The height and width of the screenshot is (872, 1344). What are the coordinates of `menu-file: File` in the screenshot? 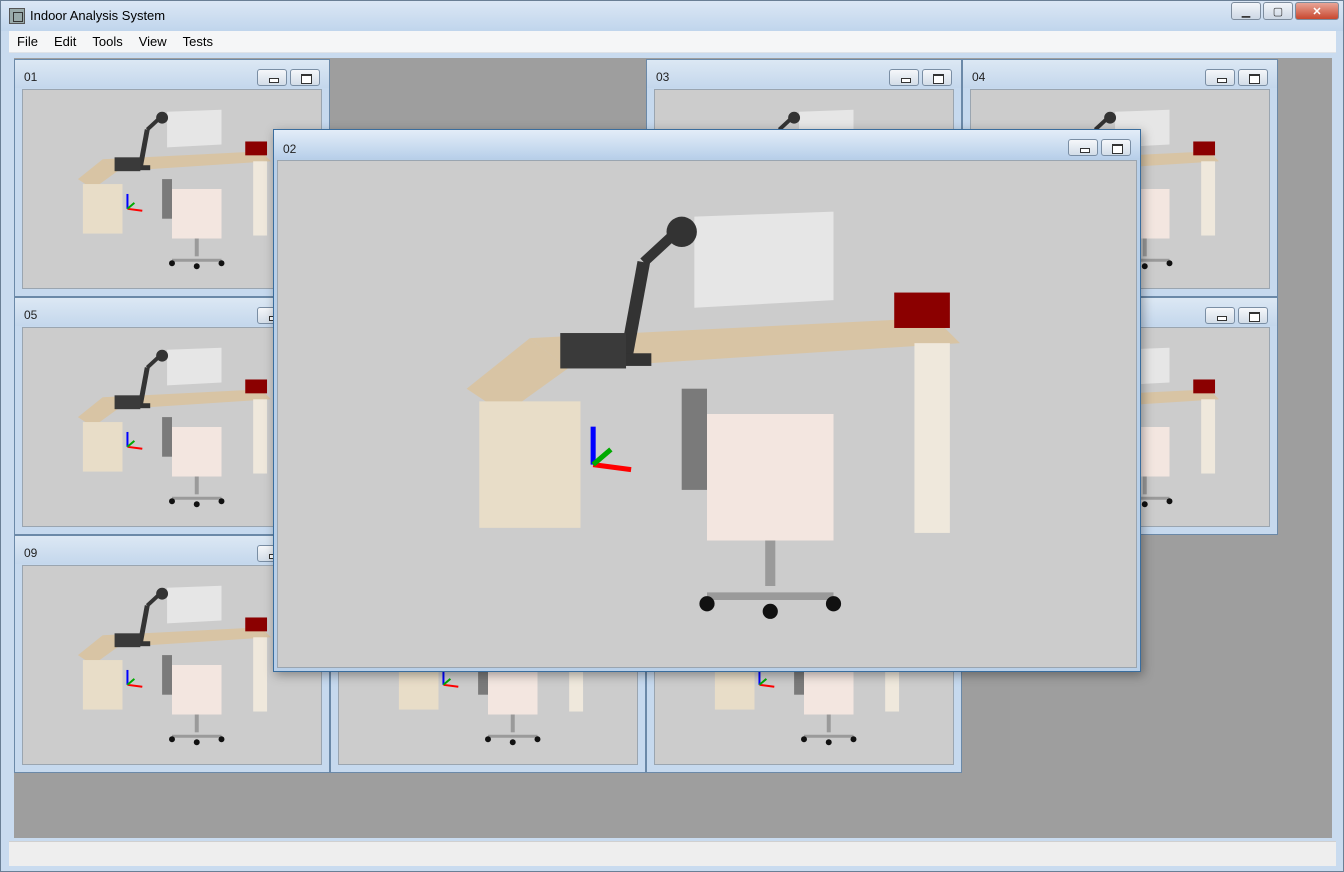 It's located at (27, 41).